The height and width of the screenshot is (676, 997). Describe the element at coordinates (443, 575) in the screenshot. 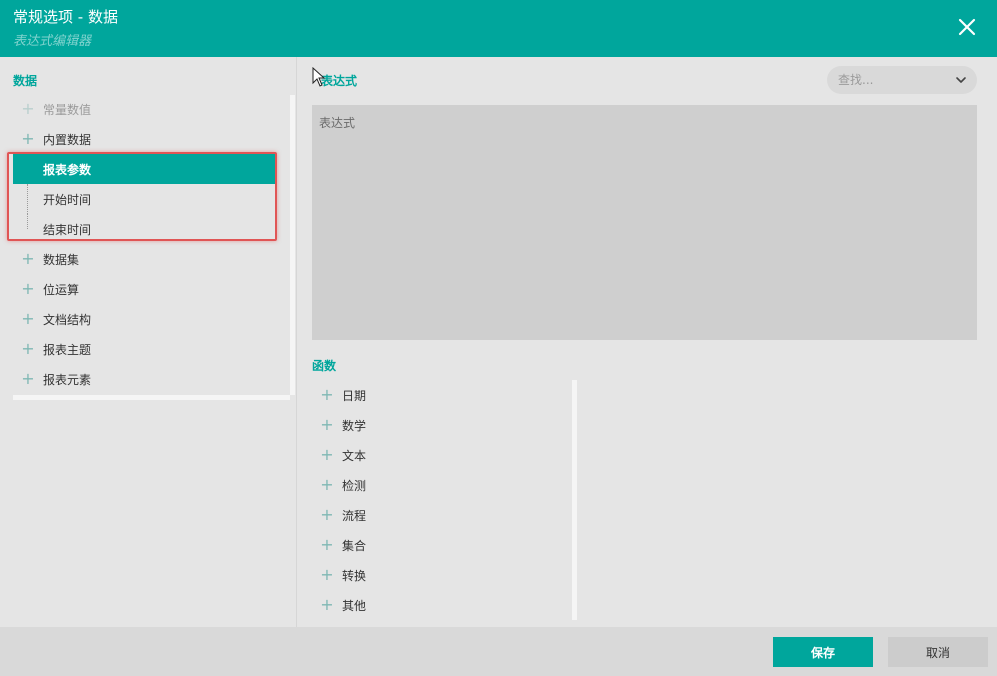

I see `func-item-convert: + 转换` at that location.